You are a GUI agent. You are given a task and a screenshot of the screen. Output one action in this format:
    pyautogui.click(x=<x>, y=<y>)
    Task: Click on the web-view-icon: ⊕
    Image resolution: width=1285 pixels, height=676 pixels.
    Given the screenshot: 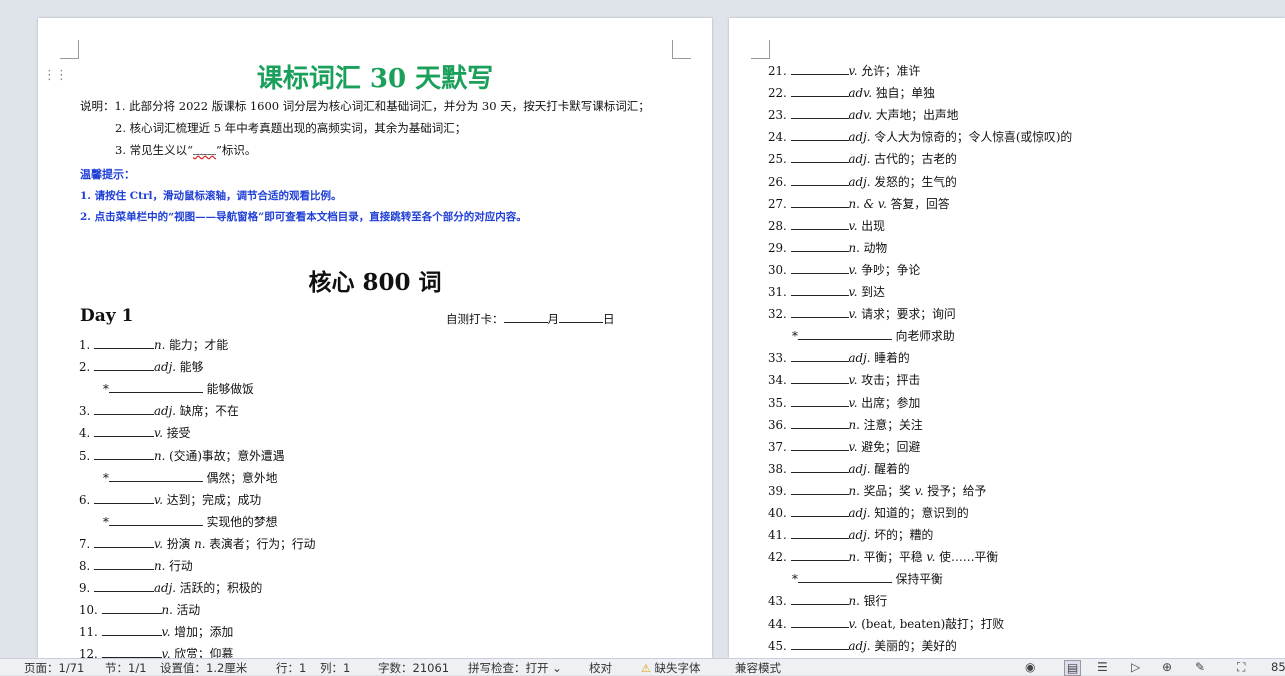 What is the action you would take?
    pyautogui.click(x=1167, y=667)
    